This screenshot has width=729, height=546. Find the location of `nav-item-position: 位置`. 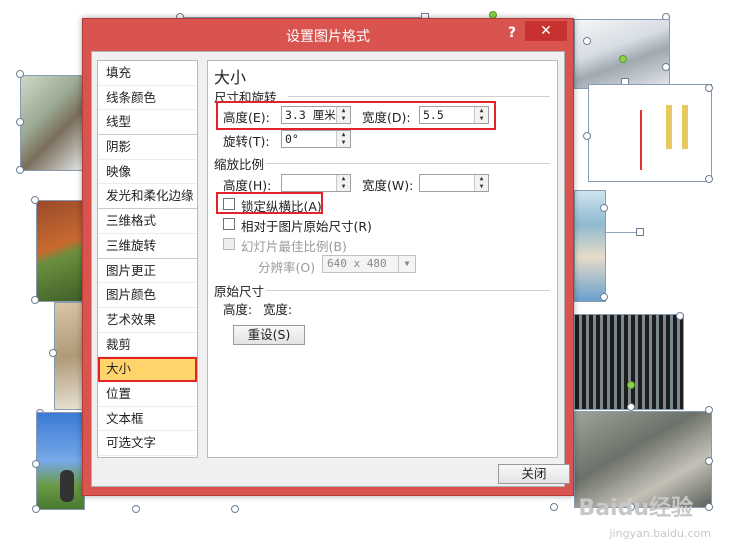

nav-item-position: 位置 is located at coordinates (147, 394).